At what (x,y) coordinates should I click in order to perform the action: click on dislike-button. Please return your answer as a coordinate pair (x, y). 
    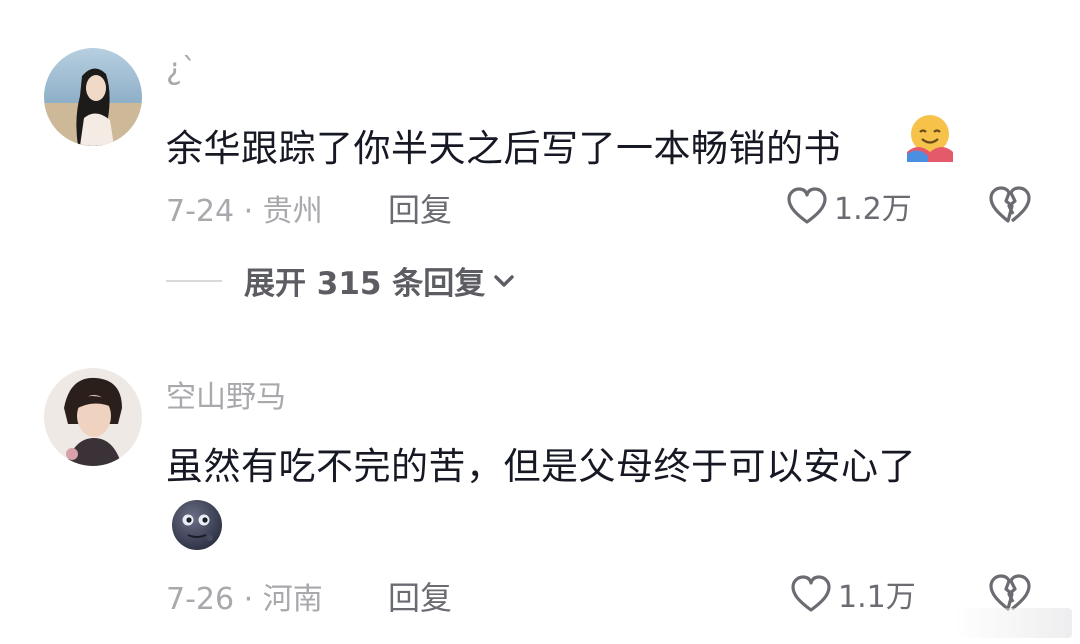
    Looking at the image, I should click on (1010, 207).